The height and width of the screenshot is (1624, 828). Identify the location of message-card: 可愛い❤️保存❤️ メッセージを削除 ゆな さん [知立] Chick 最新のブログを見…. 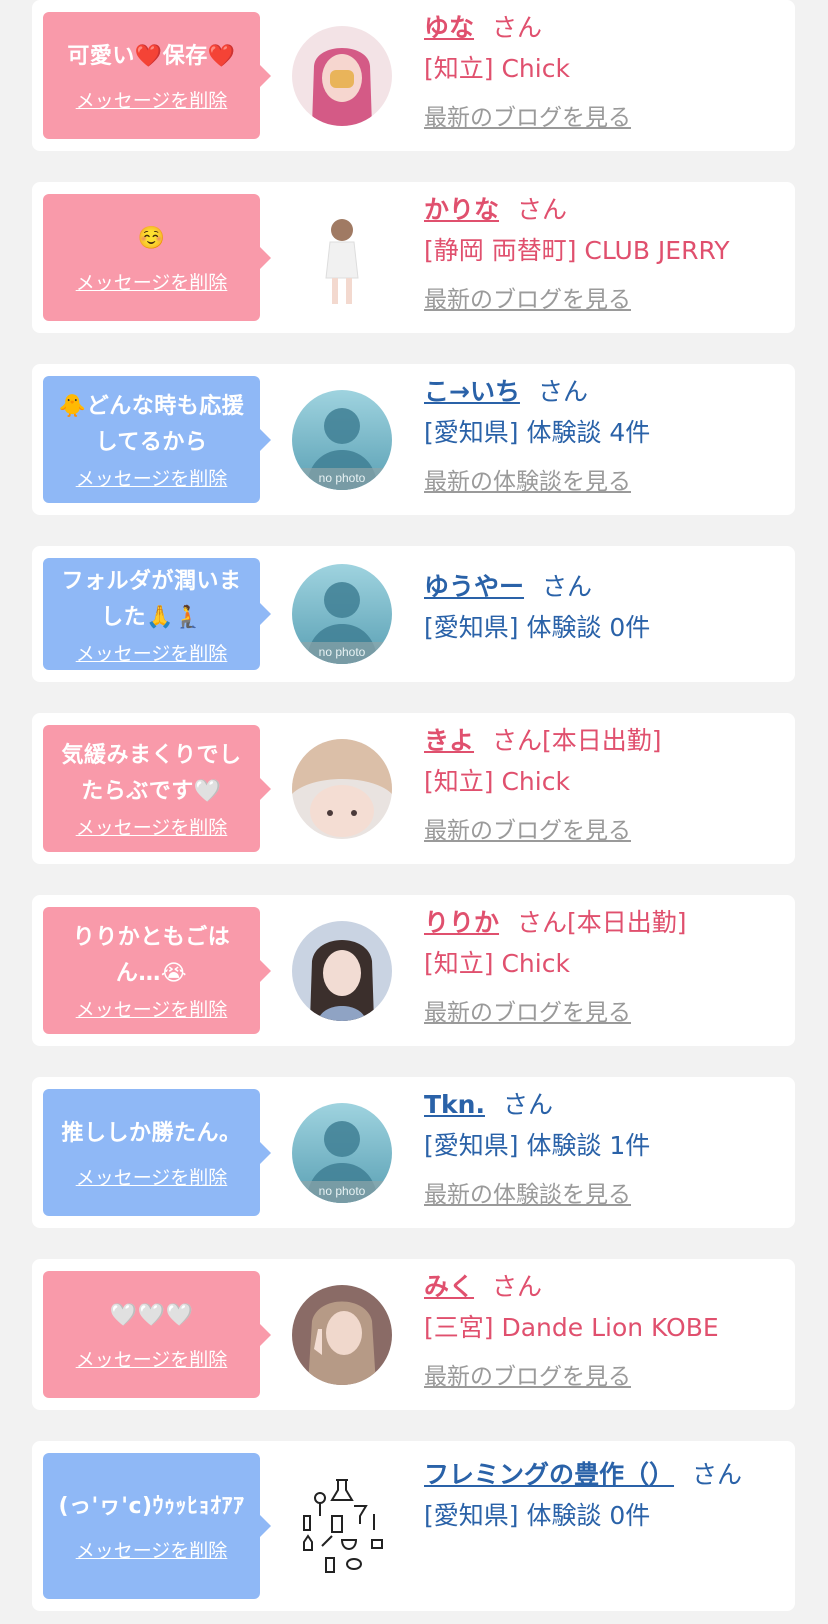
(413, 75).